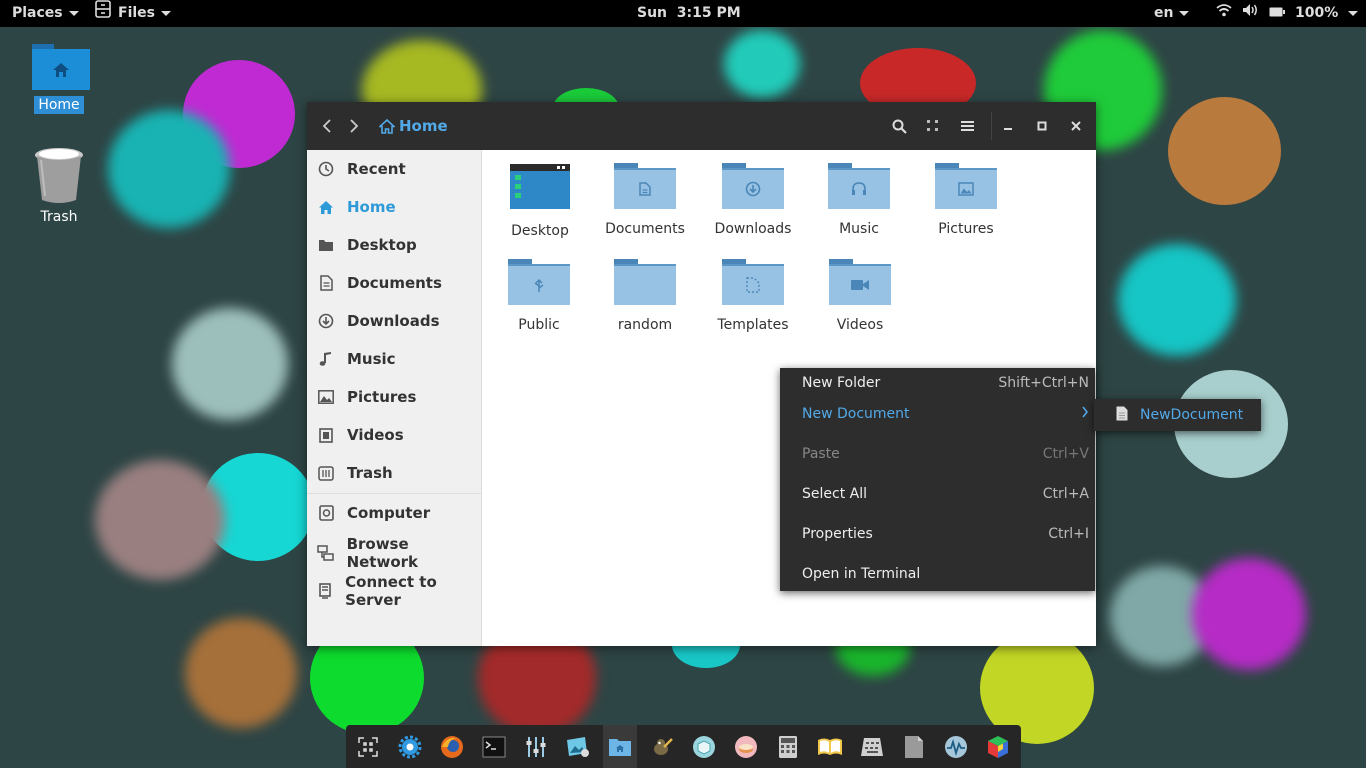  I want to click on desktop-icon-label: Trash, so click(59, 217).